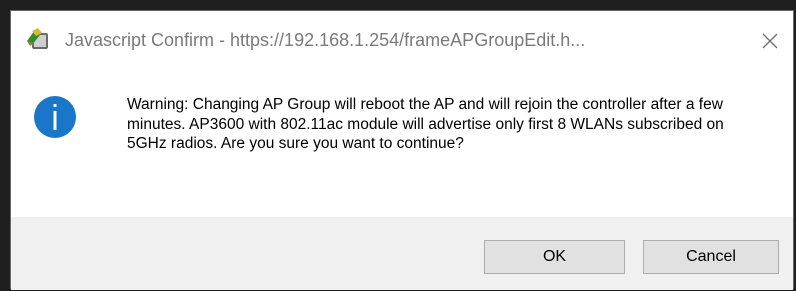 Image resolution: width=796 pixels, height=291 pixels. Describe the element at coordinates (38, 39) in the screenshot. I see `java-applet-icon` at that location.